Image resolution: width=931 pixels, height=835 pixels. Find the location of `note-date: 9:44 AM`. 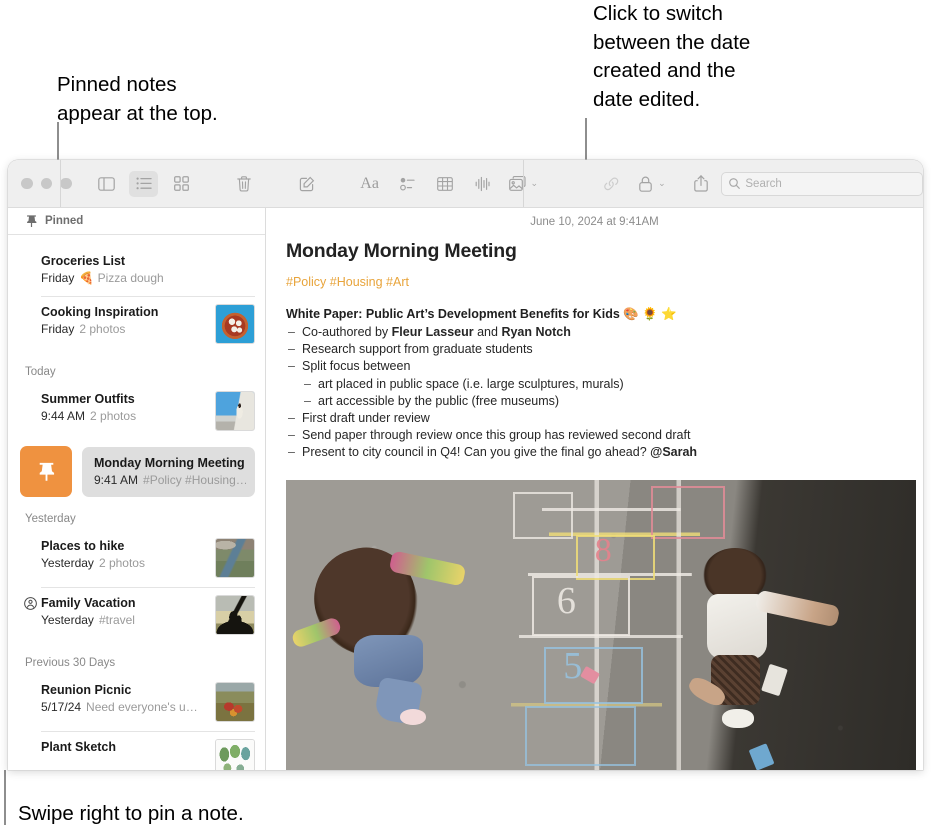

note-date: 9:44 AM is located at coordinates (63, 416).